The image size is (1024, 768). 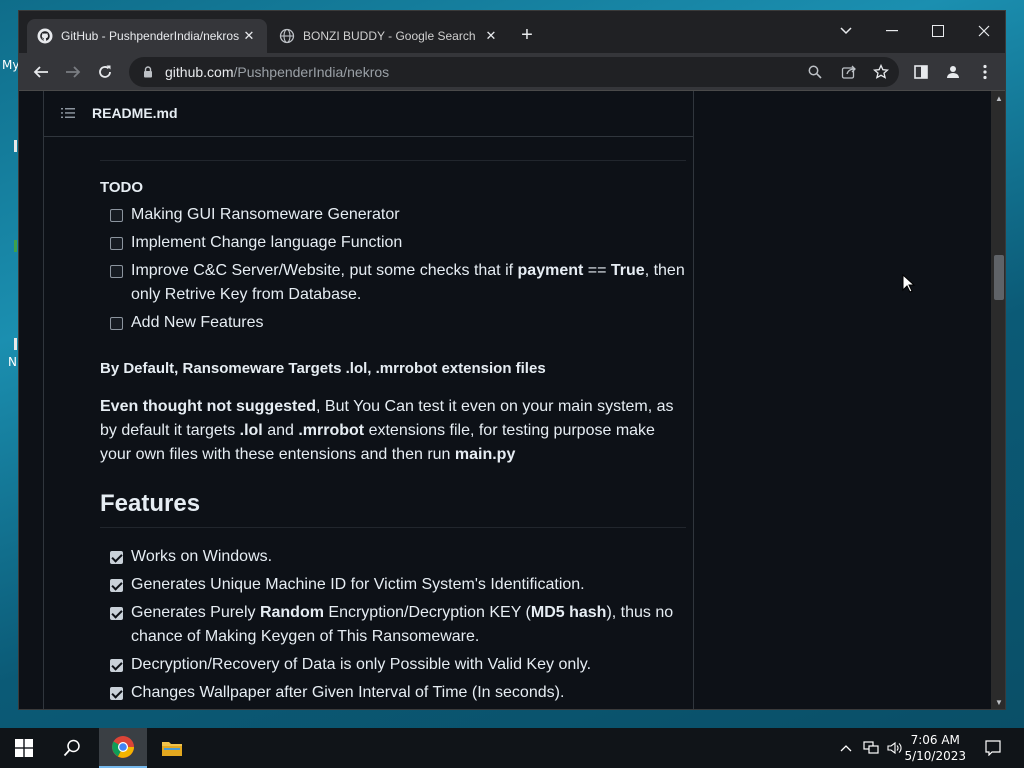 What do you see at coordinates (311, 72) in the screenshot?
I see `url-path: /PushpenderIndia/nekros` at bounding box center [311, 72].